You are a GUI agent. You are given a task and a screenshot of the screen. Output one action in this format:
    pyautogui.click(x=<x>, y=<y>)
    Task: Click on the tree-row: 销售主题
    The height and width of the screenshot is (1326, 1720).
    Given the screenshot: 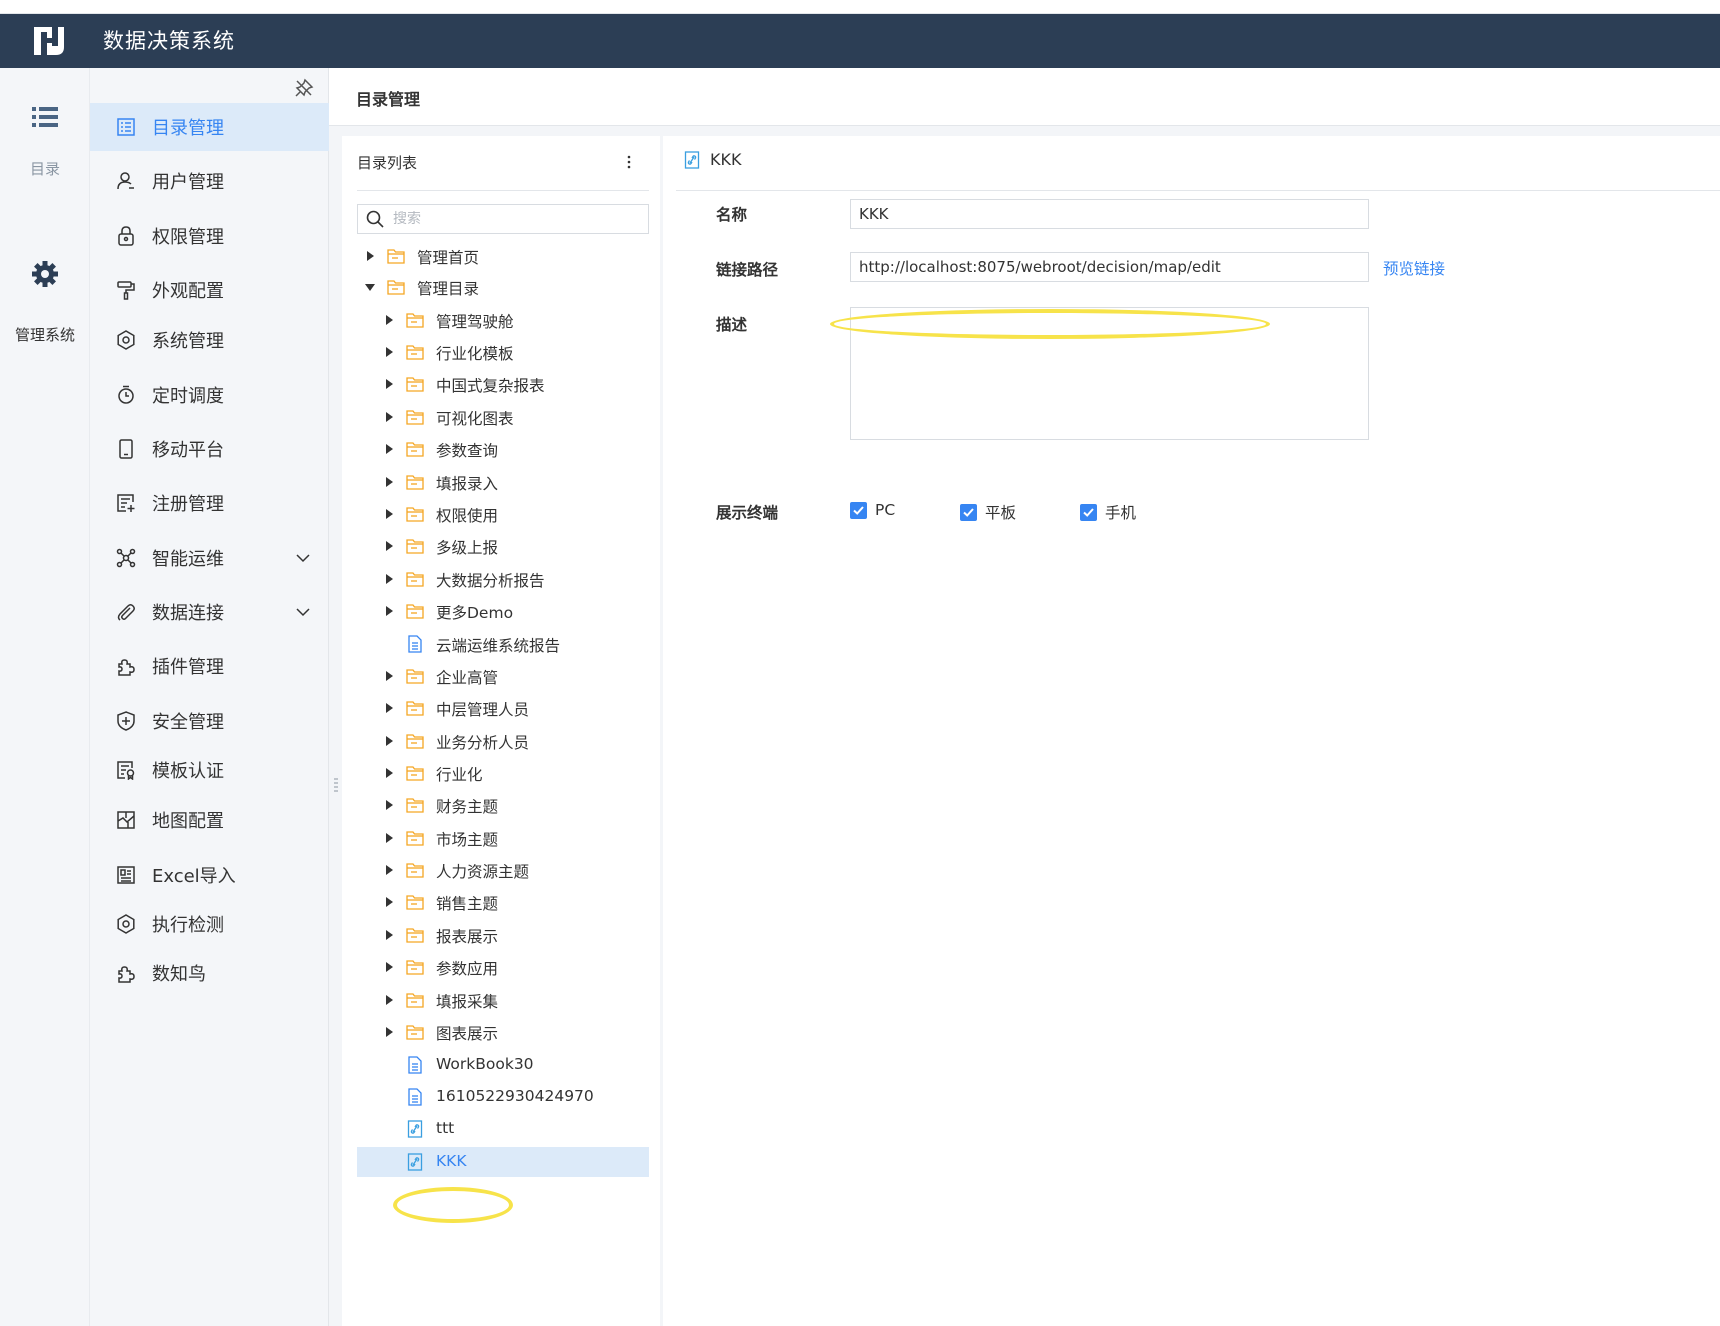 What is the action you would take?
    pyautogui.click(x=503, y=902)
    